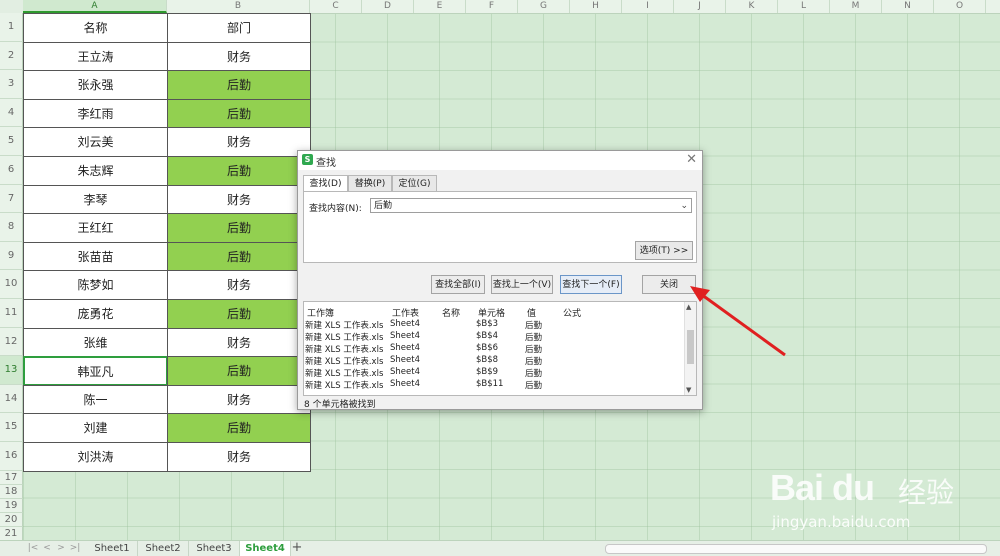  I want to click on name-cell: 名称, so click(95, 28).